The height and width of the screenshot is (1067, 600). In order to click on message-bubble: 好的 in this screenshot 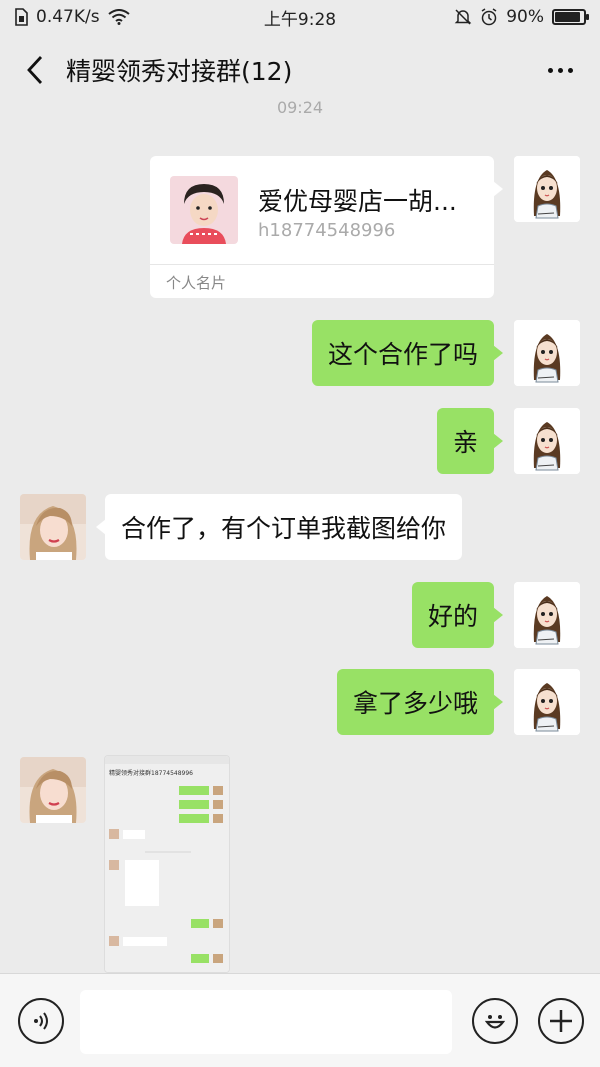, I will do `click(457, 615)`.